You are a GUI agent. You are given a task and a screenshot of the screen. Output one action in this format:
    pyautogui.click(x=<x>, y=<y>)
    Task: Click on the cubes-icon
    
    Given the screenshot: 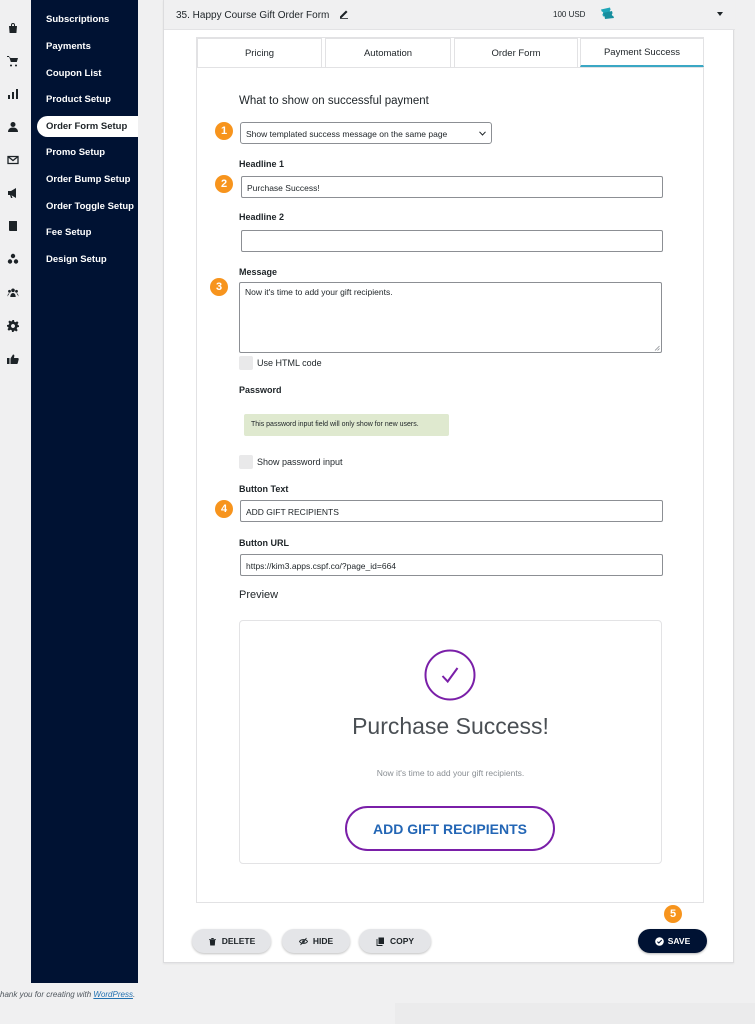 What is the action you would take?
    pyautogui.click(x=13, y=259)
    